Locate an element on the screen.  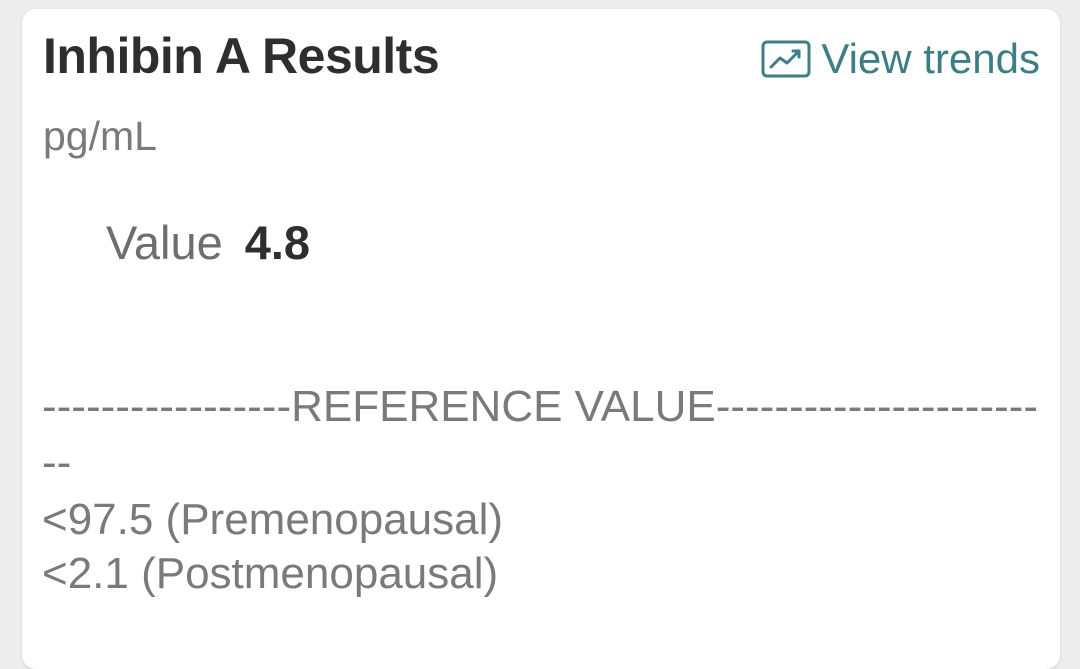
result-value-row: Value 4.8 is located at coordinates (208, 242).